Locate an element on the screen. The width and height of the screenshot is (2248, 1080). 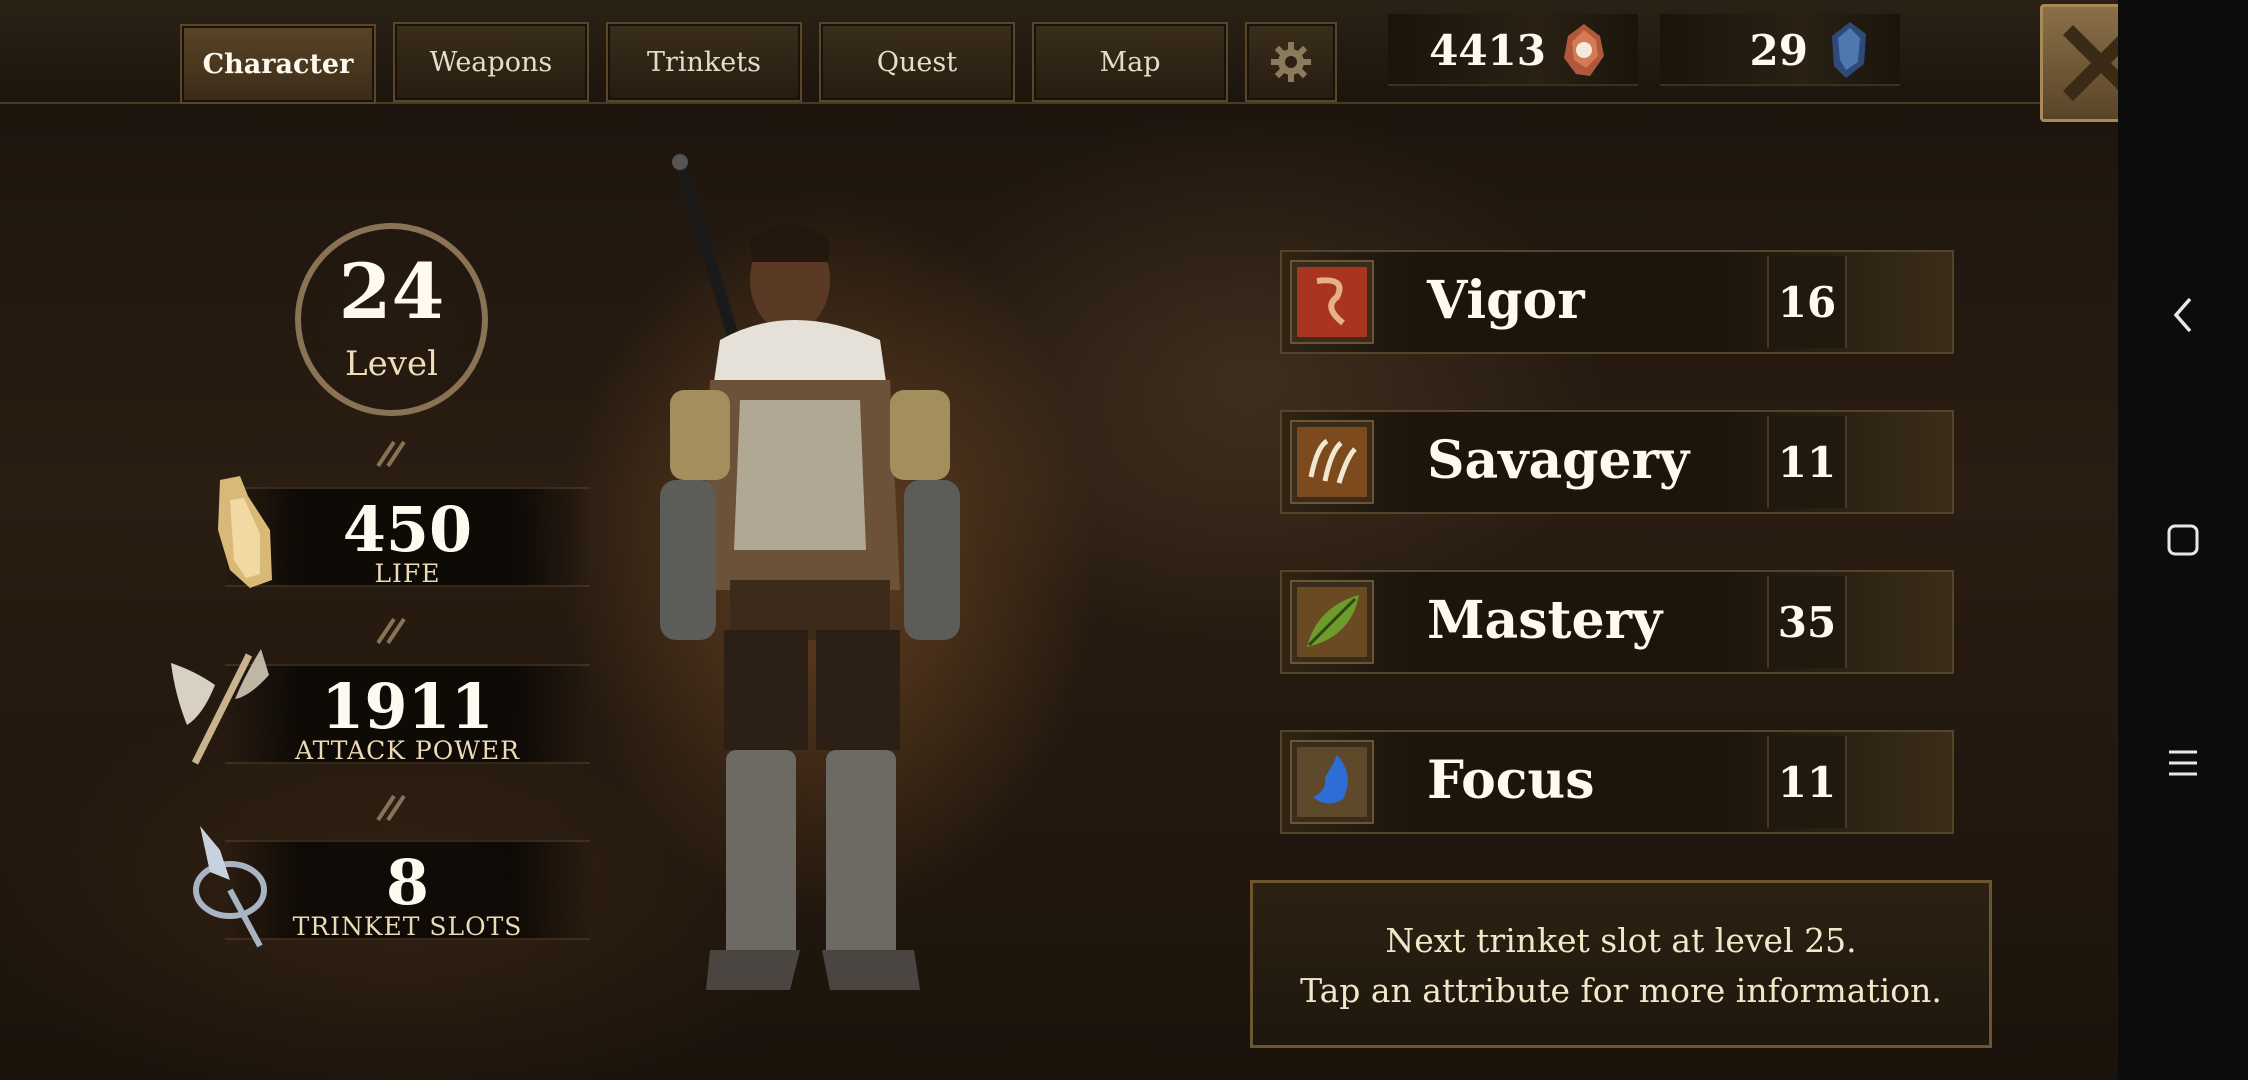
attribute-value: 35 is located at coordinates (1807, 622).